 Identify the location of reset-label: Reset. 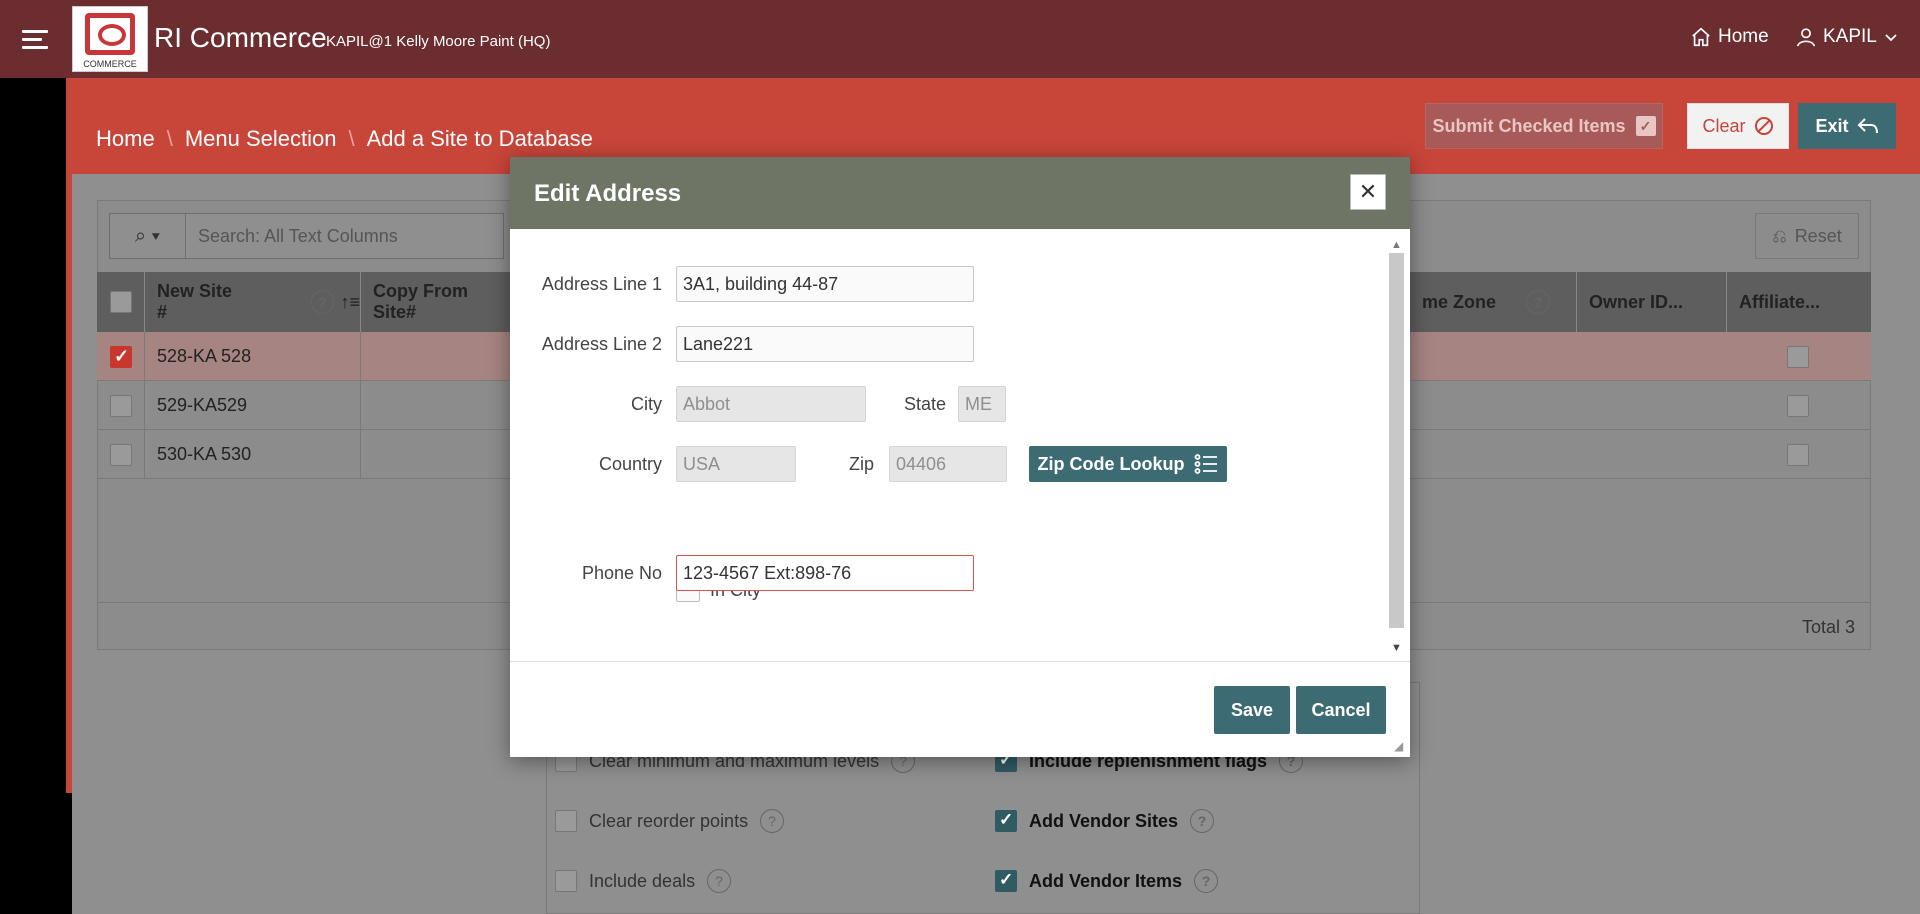
(1818, 235).